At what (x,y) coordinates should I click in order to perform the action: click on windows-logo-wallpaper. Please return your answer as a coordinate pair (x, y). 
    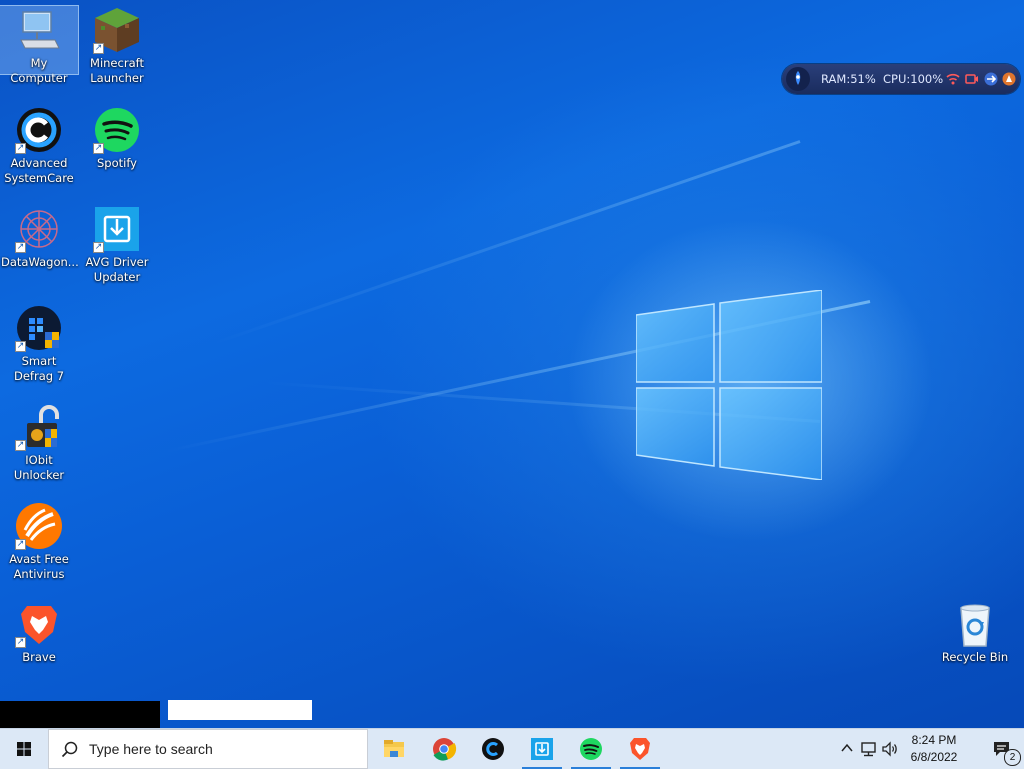
    Looking at the image, I should click on (729, 385).